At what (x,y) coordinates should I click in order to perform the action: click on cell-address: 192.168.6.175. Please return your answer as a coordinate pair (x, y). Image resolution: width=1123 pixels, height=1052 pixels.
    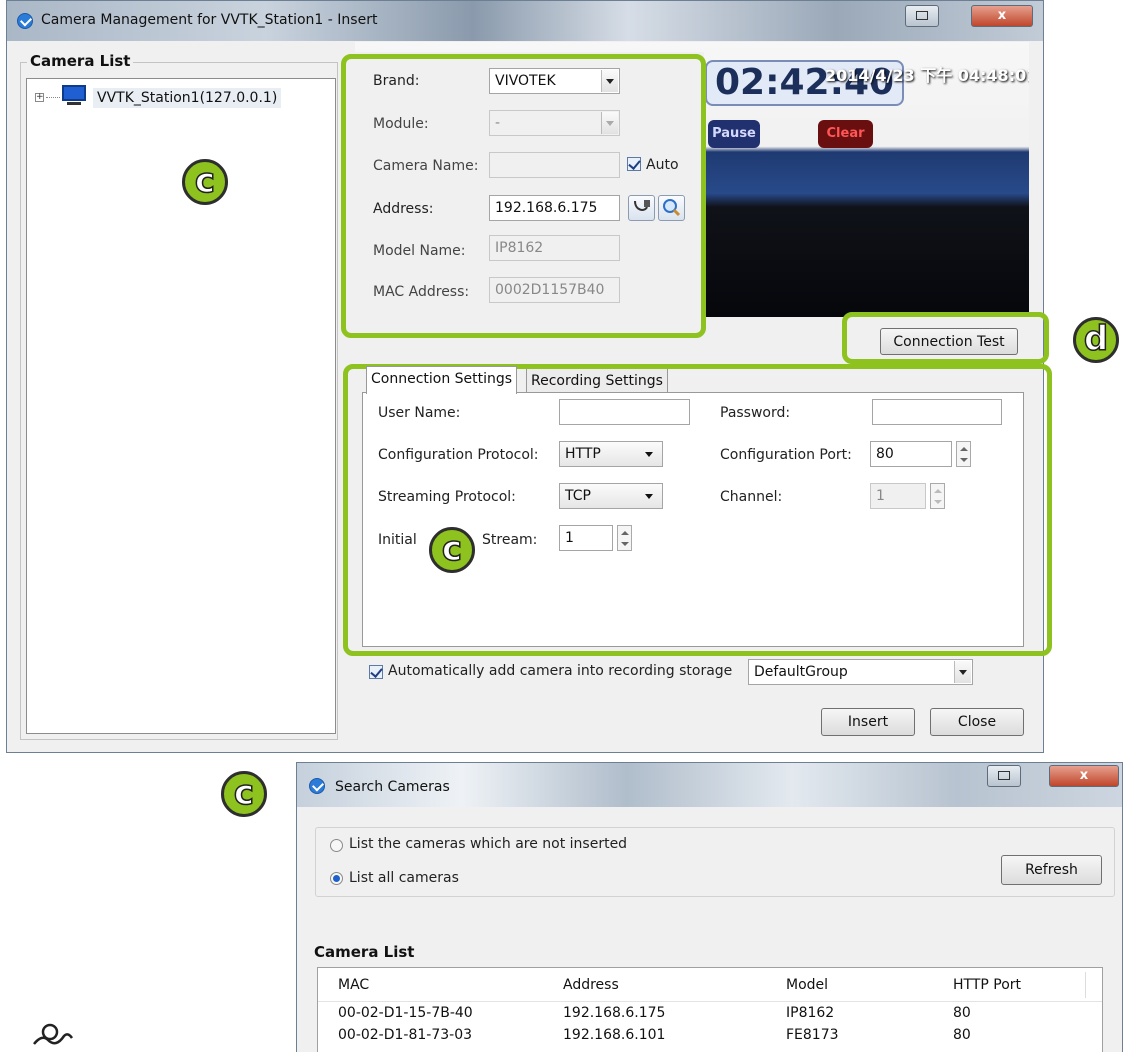
    Looking at the image, I should click on (614, 1013).